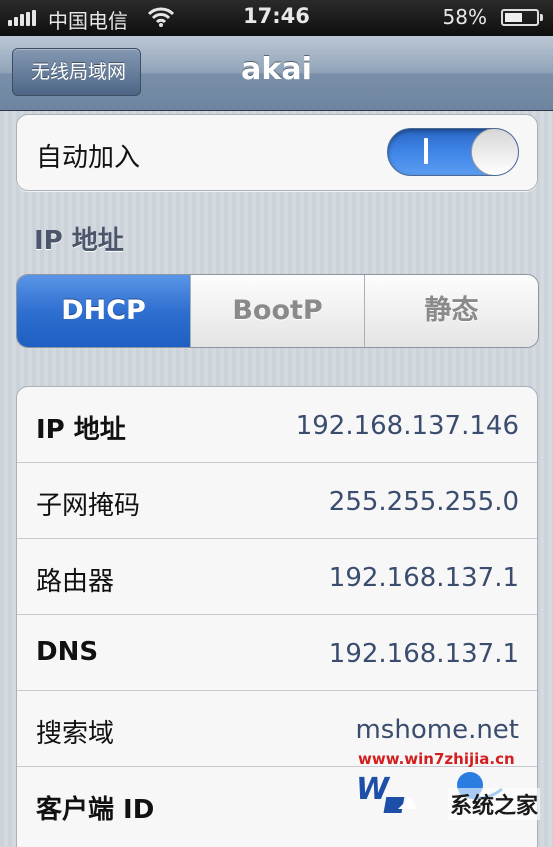 The width and height of the screenshot is (553, 847). What do you see at coordinates (276, 18) in the screenshot?
I see `status-bar: 中国电信 17:46 58%` at bounding box center [276, 18].